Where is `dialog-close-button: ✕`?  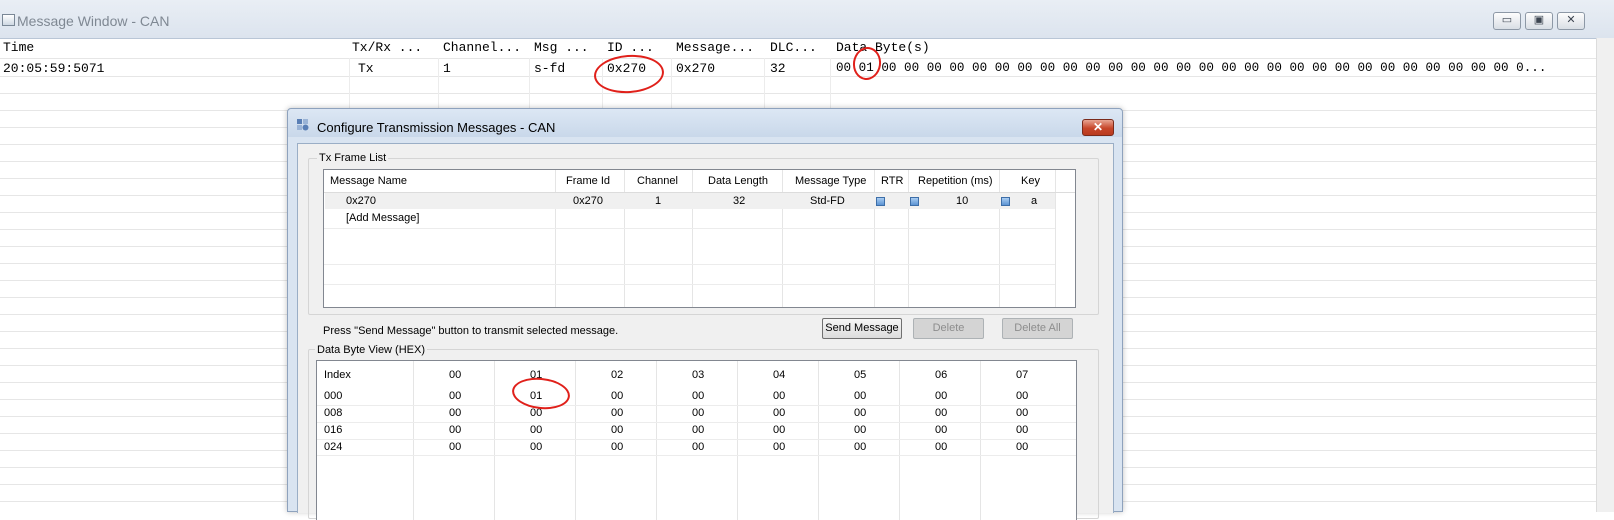 dialog-close-button: ✕ is located at coordinates (1098, 127).